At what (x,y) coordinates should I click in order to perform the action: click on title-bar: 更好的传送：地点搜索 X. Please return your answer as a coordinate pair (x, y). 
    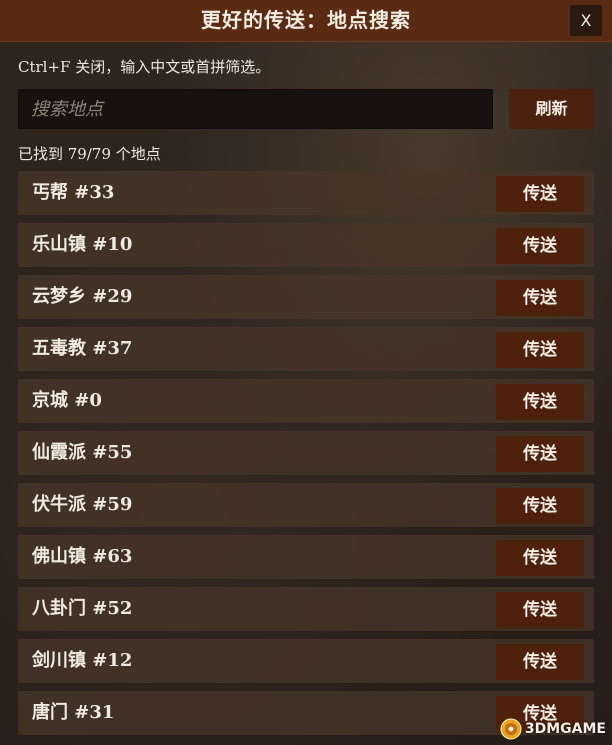
    Looking at the image, I should click on (306, 21).